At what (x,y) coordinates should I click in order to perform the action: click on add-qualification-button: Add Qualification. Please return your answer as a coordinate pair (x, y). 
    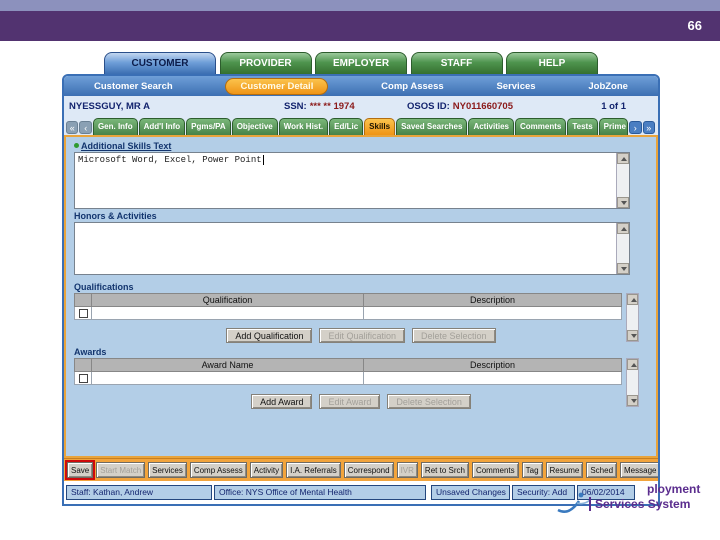
    Looking at the image, I should click on (269, 335).